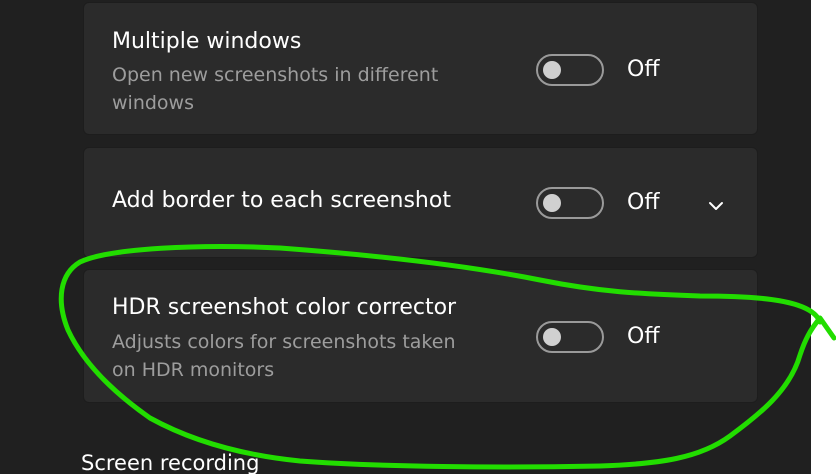 This screenshot has width=836, height=474. Describe the element at coordinates (281, 200) in the screenshot. I see `setting-title: Add border to each screenshot` at that location.